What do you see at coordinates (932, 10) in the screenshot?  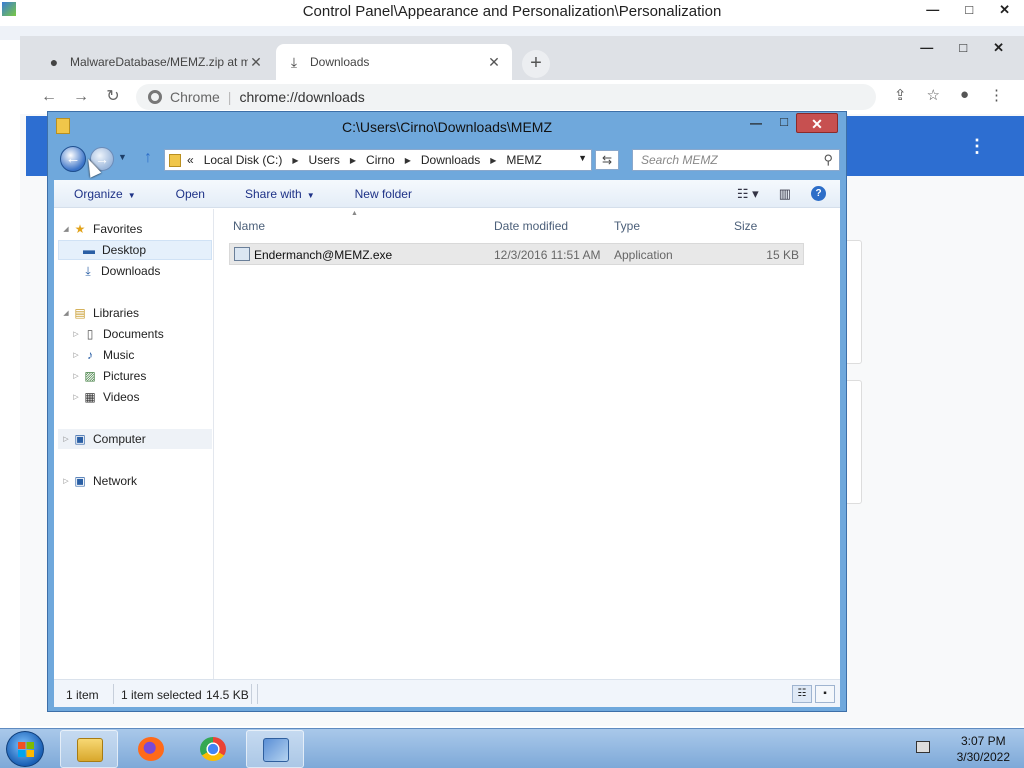 I see `control-panel-minimize-button: —` at bounding box center [932, 10].